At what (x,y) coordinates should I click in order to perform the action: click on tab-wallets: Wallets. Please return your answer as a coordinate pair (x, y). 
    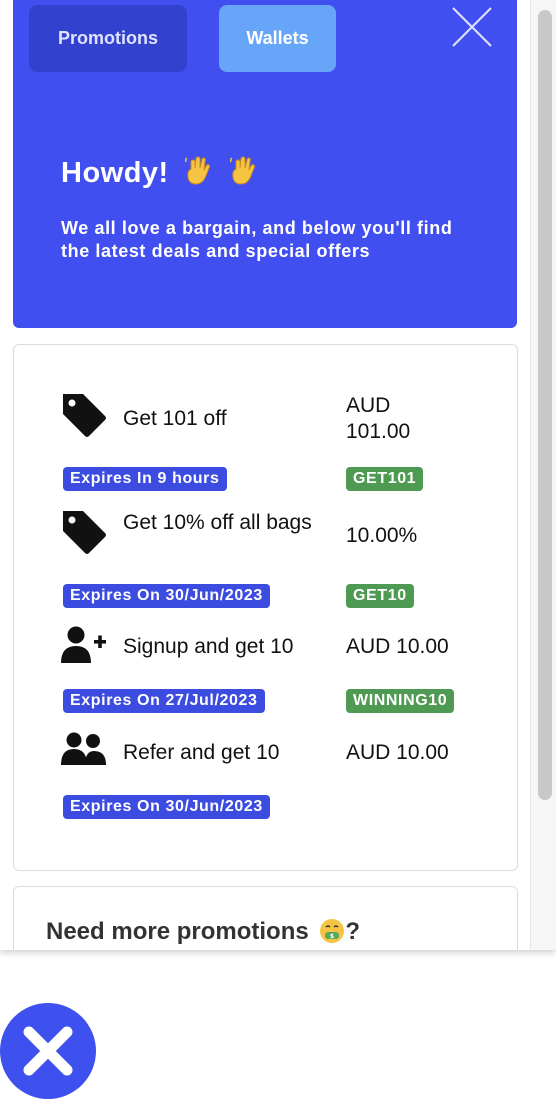
    Looking at the image, I should click on (277, 38).